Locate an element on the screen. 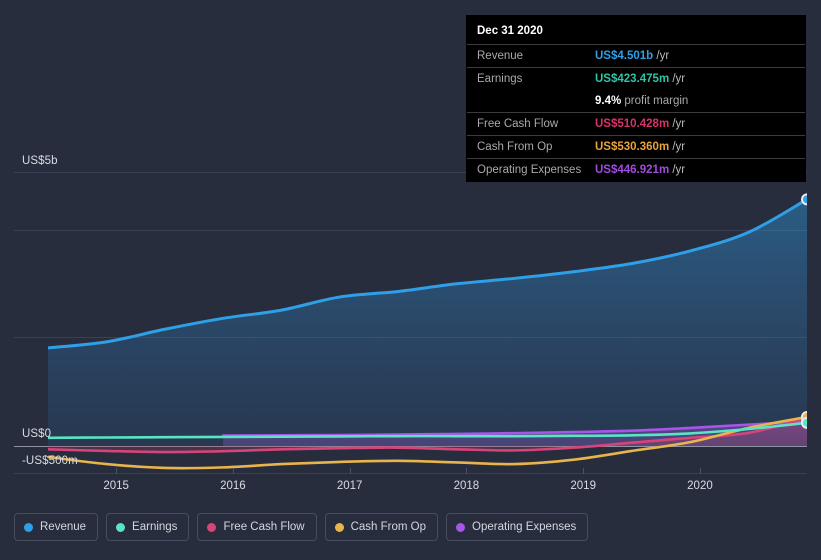  tooltip-row-profit-margin: 9.4% profit margin is located at coordinates (636, 101).